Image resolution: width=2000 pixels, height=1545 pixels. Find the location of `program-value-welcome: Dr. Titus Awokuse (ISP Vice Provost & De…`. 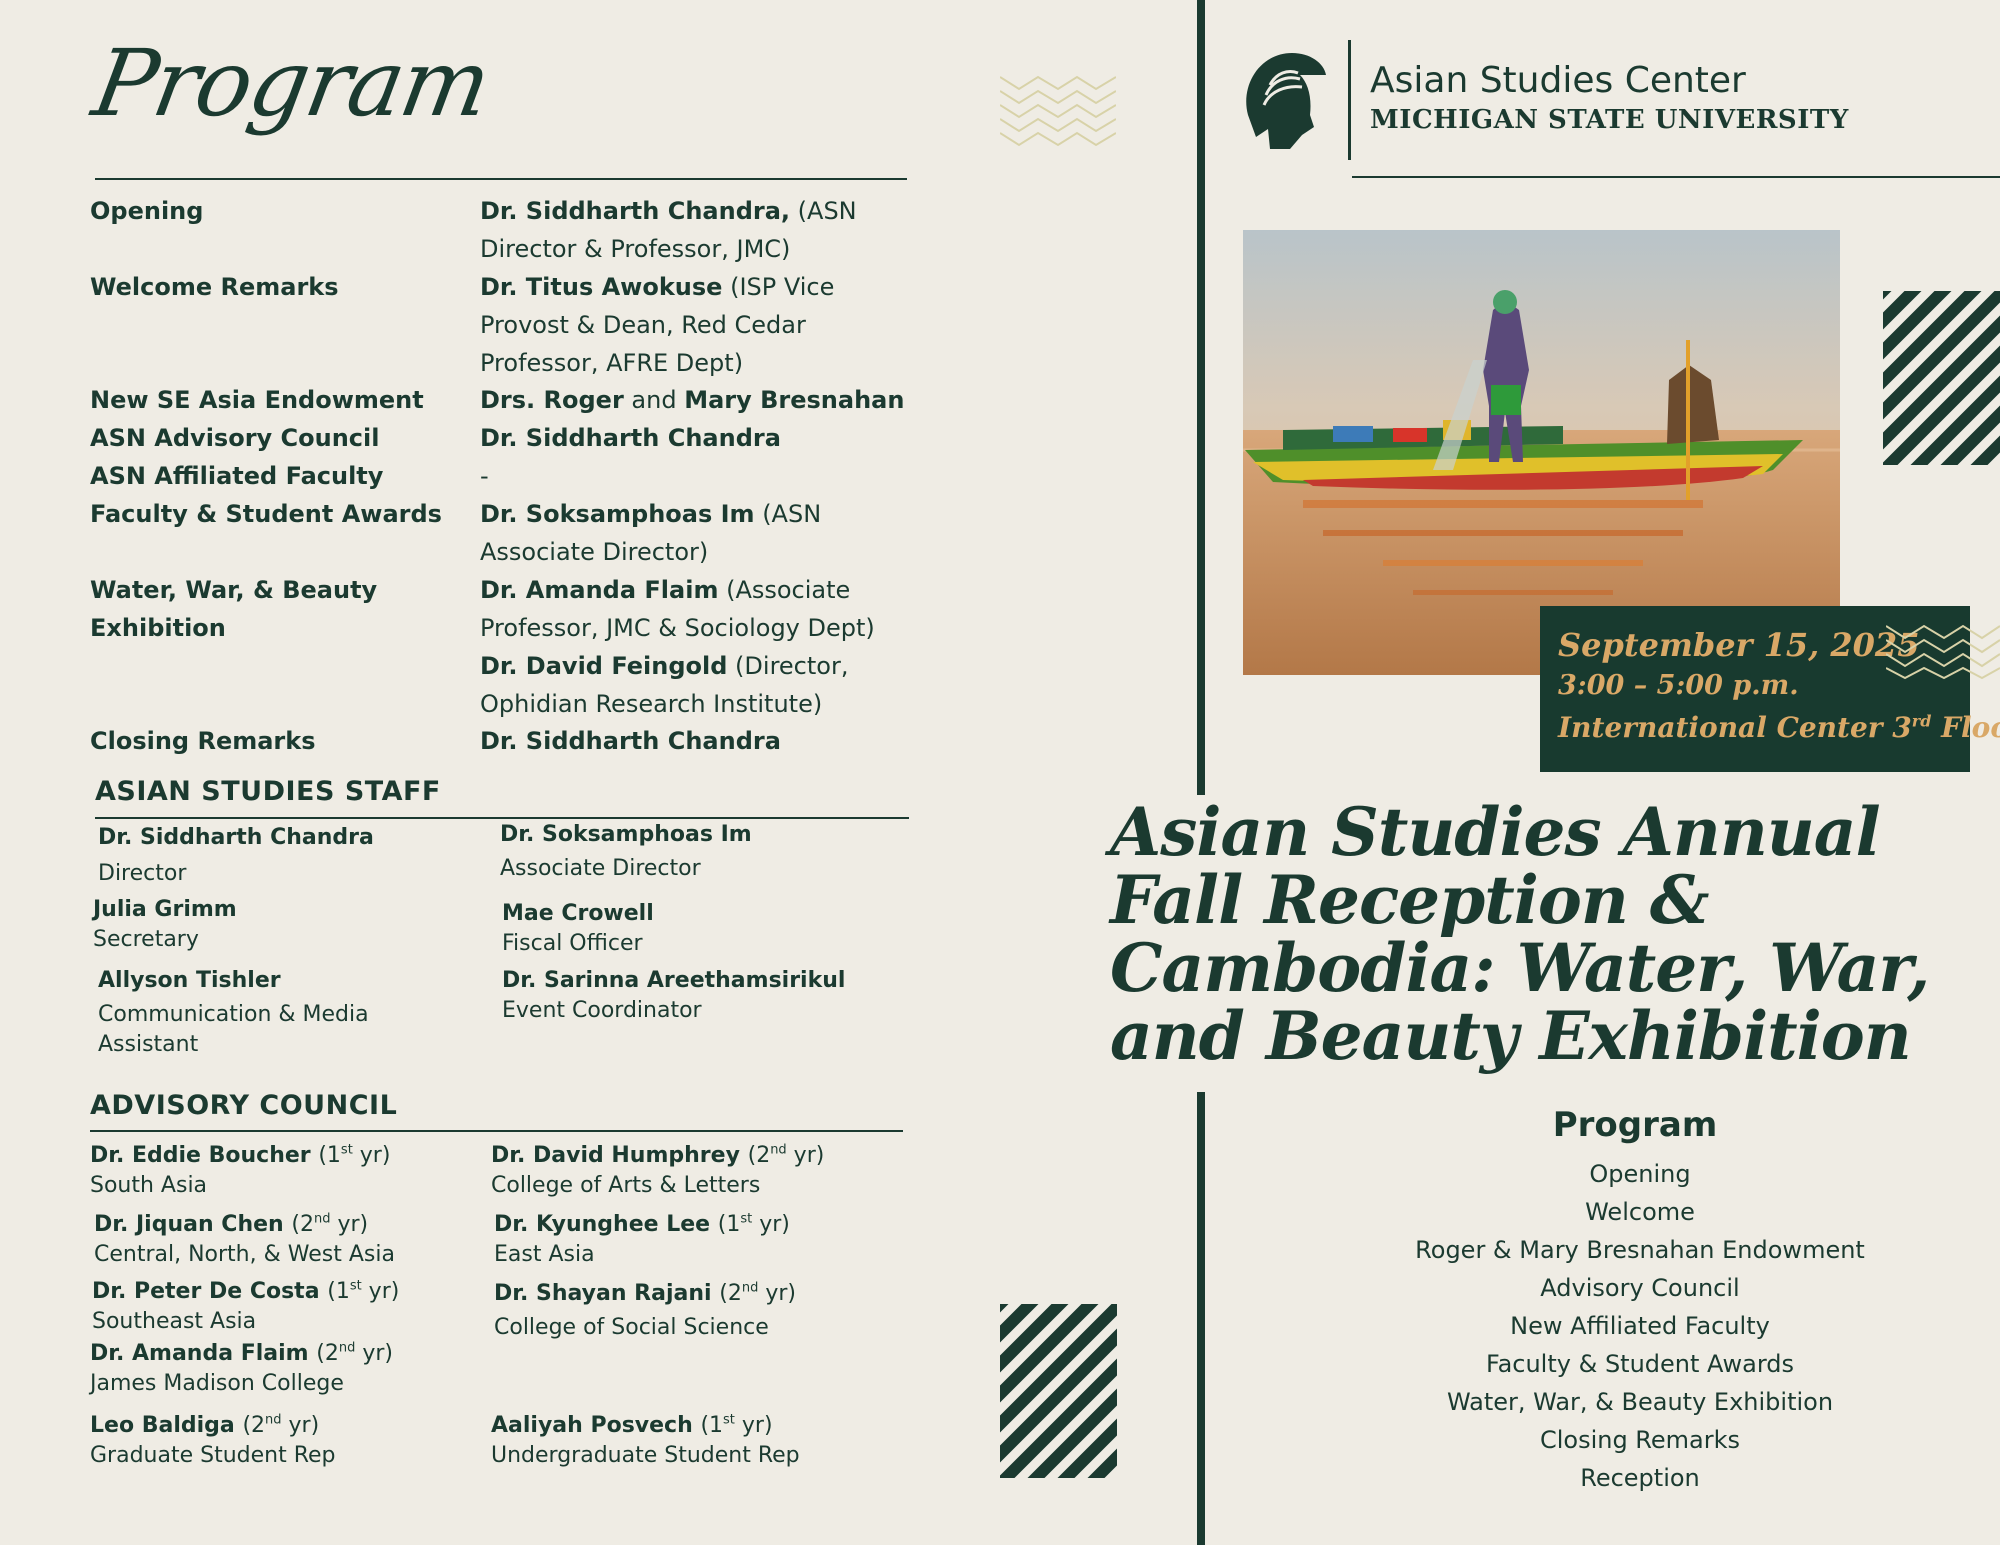

program-value-welcome: Dr. Titus Awokuse (ISP Vice Provost & De… is located at coordinates (657, 325).